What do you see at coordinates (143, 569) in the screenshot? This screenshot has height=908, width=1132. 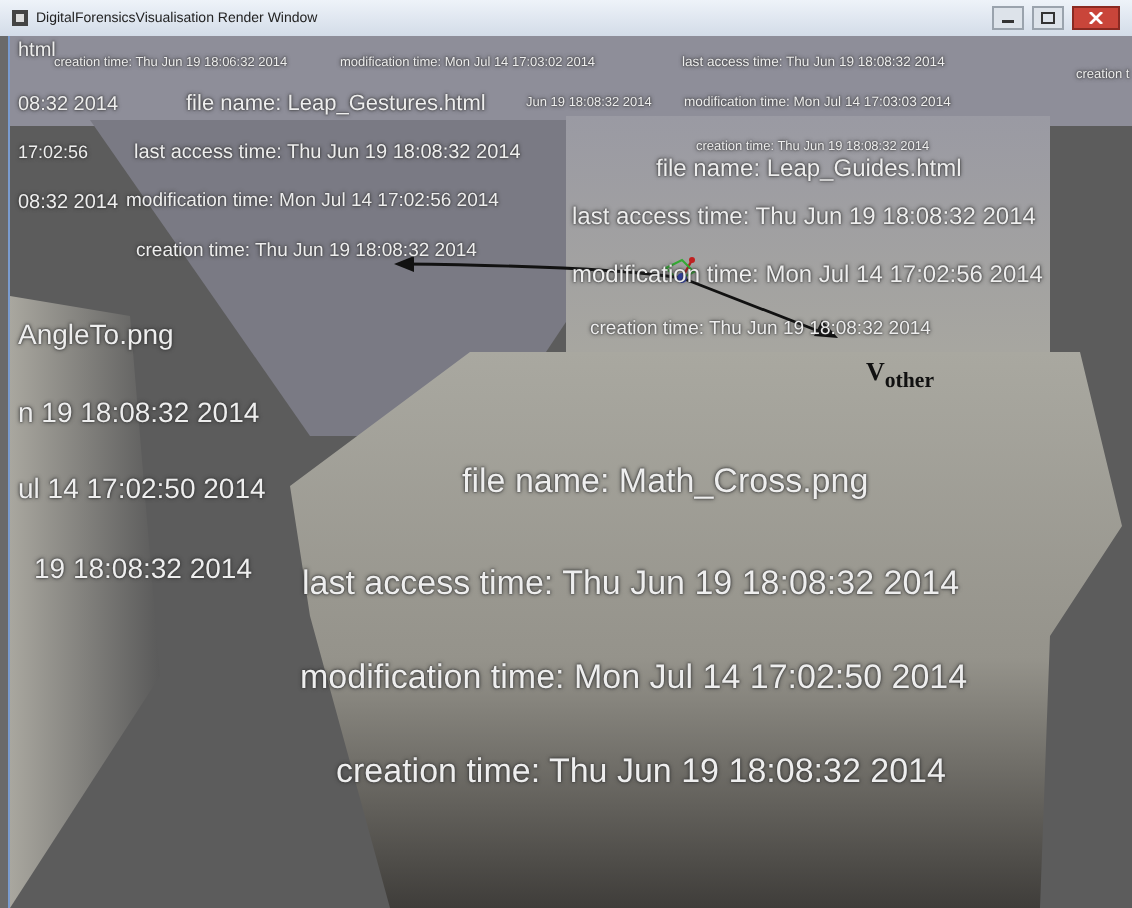 I see `file-info-label: 19 18:08:32 2014` at bounding box center [143, 569].